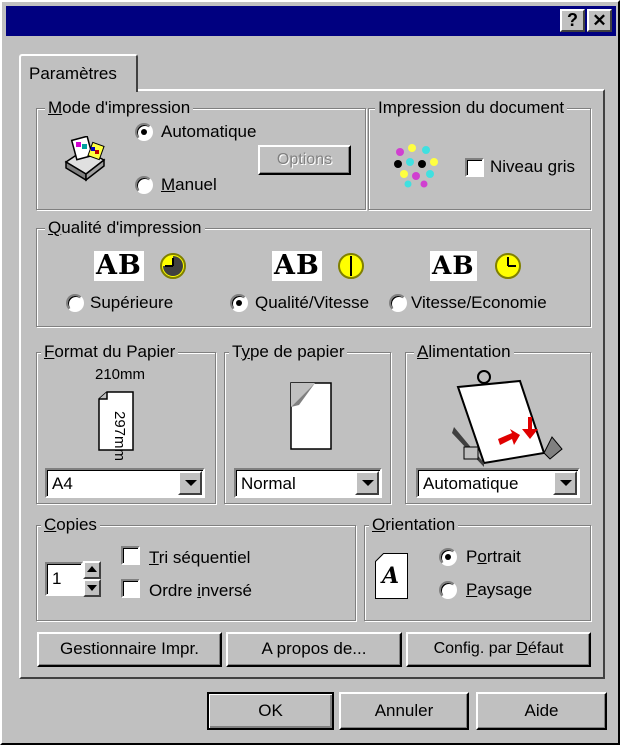 Image resolution: width=620 pixels, height=745 pixels. Describe the element at coordinates (498, 649) in the screenshot. I see `defaults-button: Config. par Défaut` at that location.